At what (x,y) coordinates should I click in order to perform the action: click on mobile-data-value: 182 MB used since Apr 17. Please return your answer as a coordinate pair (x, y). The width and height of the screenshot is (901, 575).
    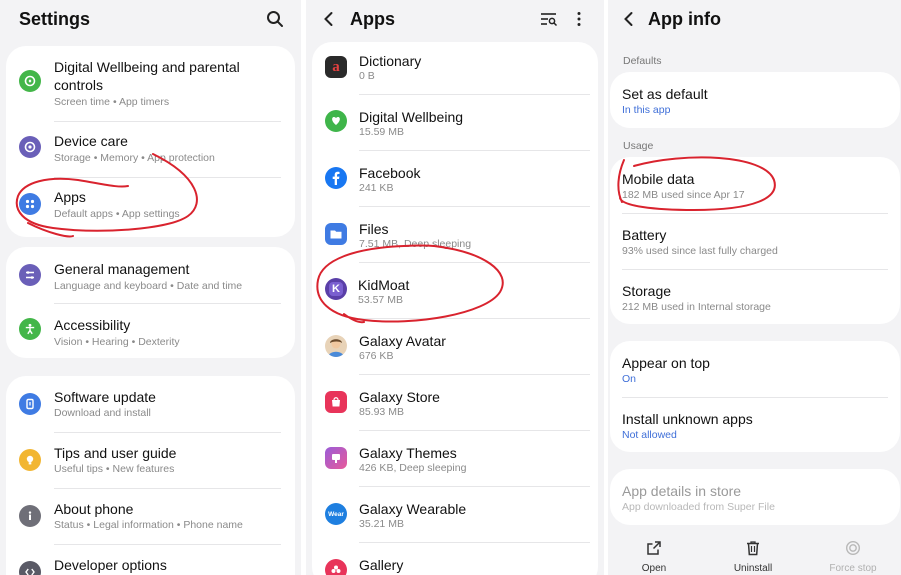
    Looking at the image, I should click on (683, 195).